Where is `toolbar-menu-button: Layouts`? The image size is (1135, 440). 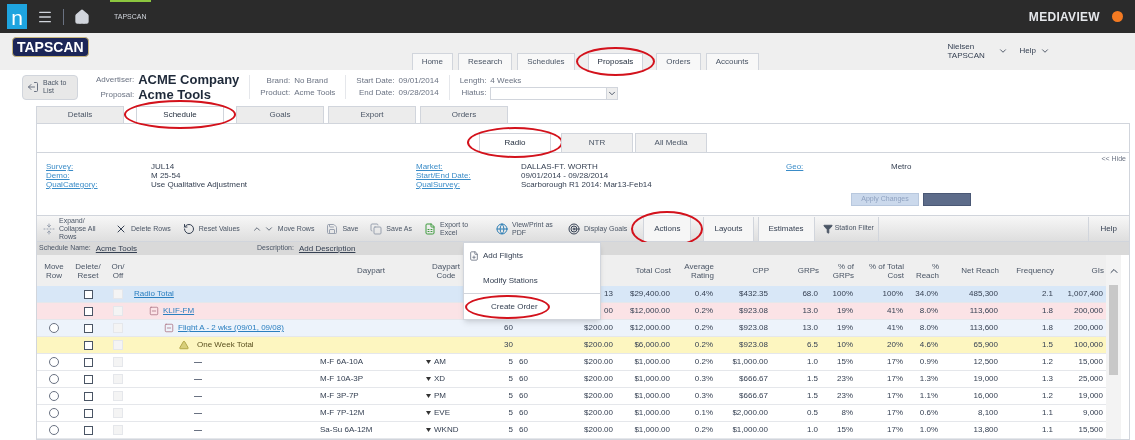
toolbar-menu-button: Layouts is located at coordinates (728, 228).